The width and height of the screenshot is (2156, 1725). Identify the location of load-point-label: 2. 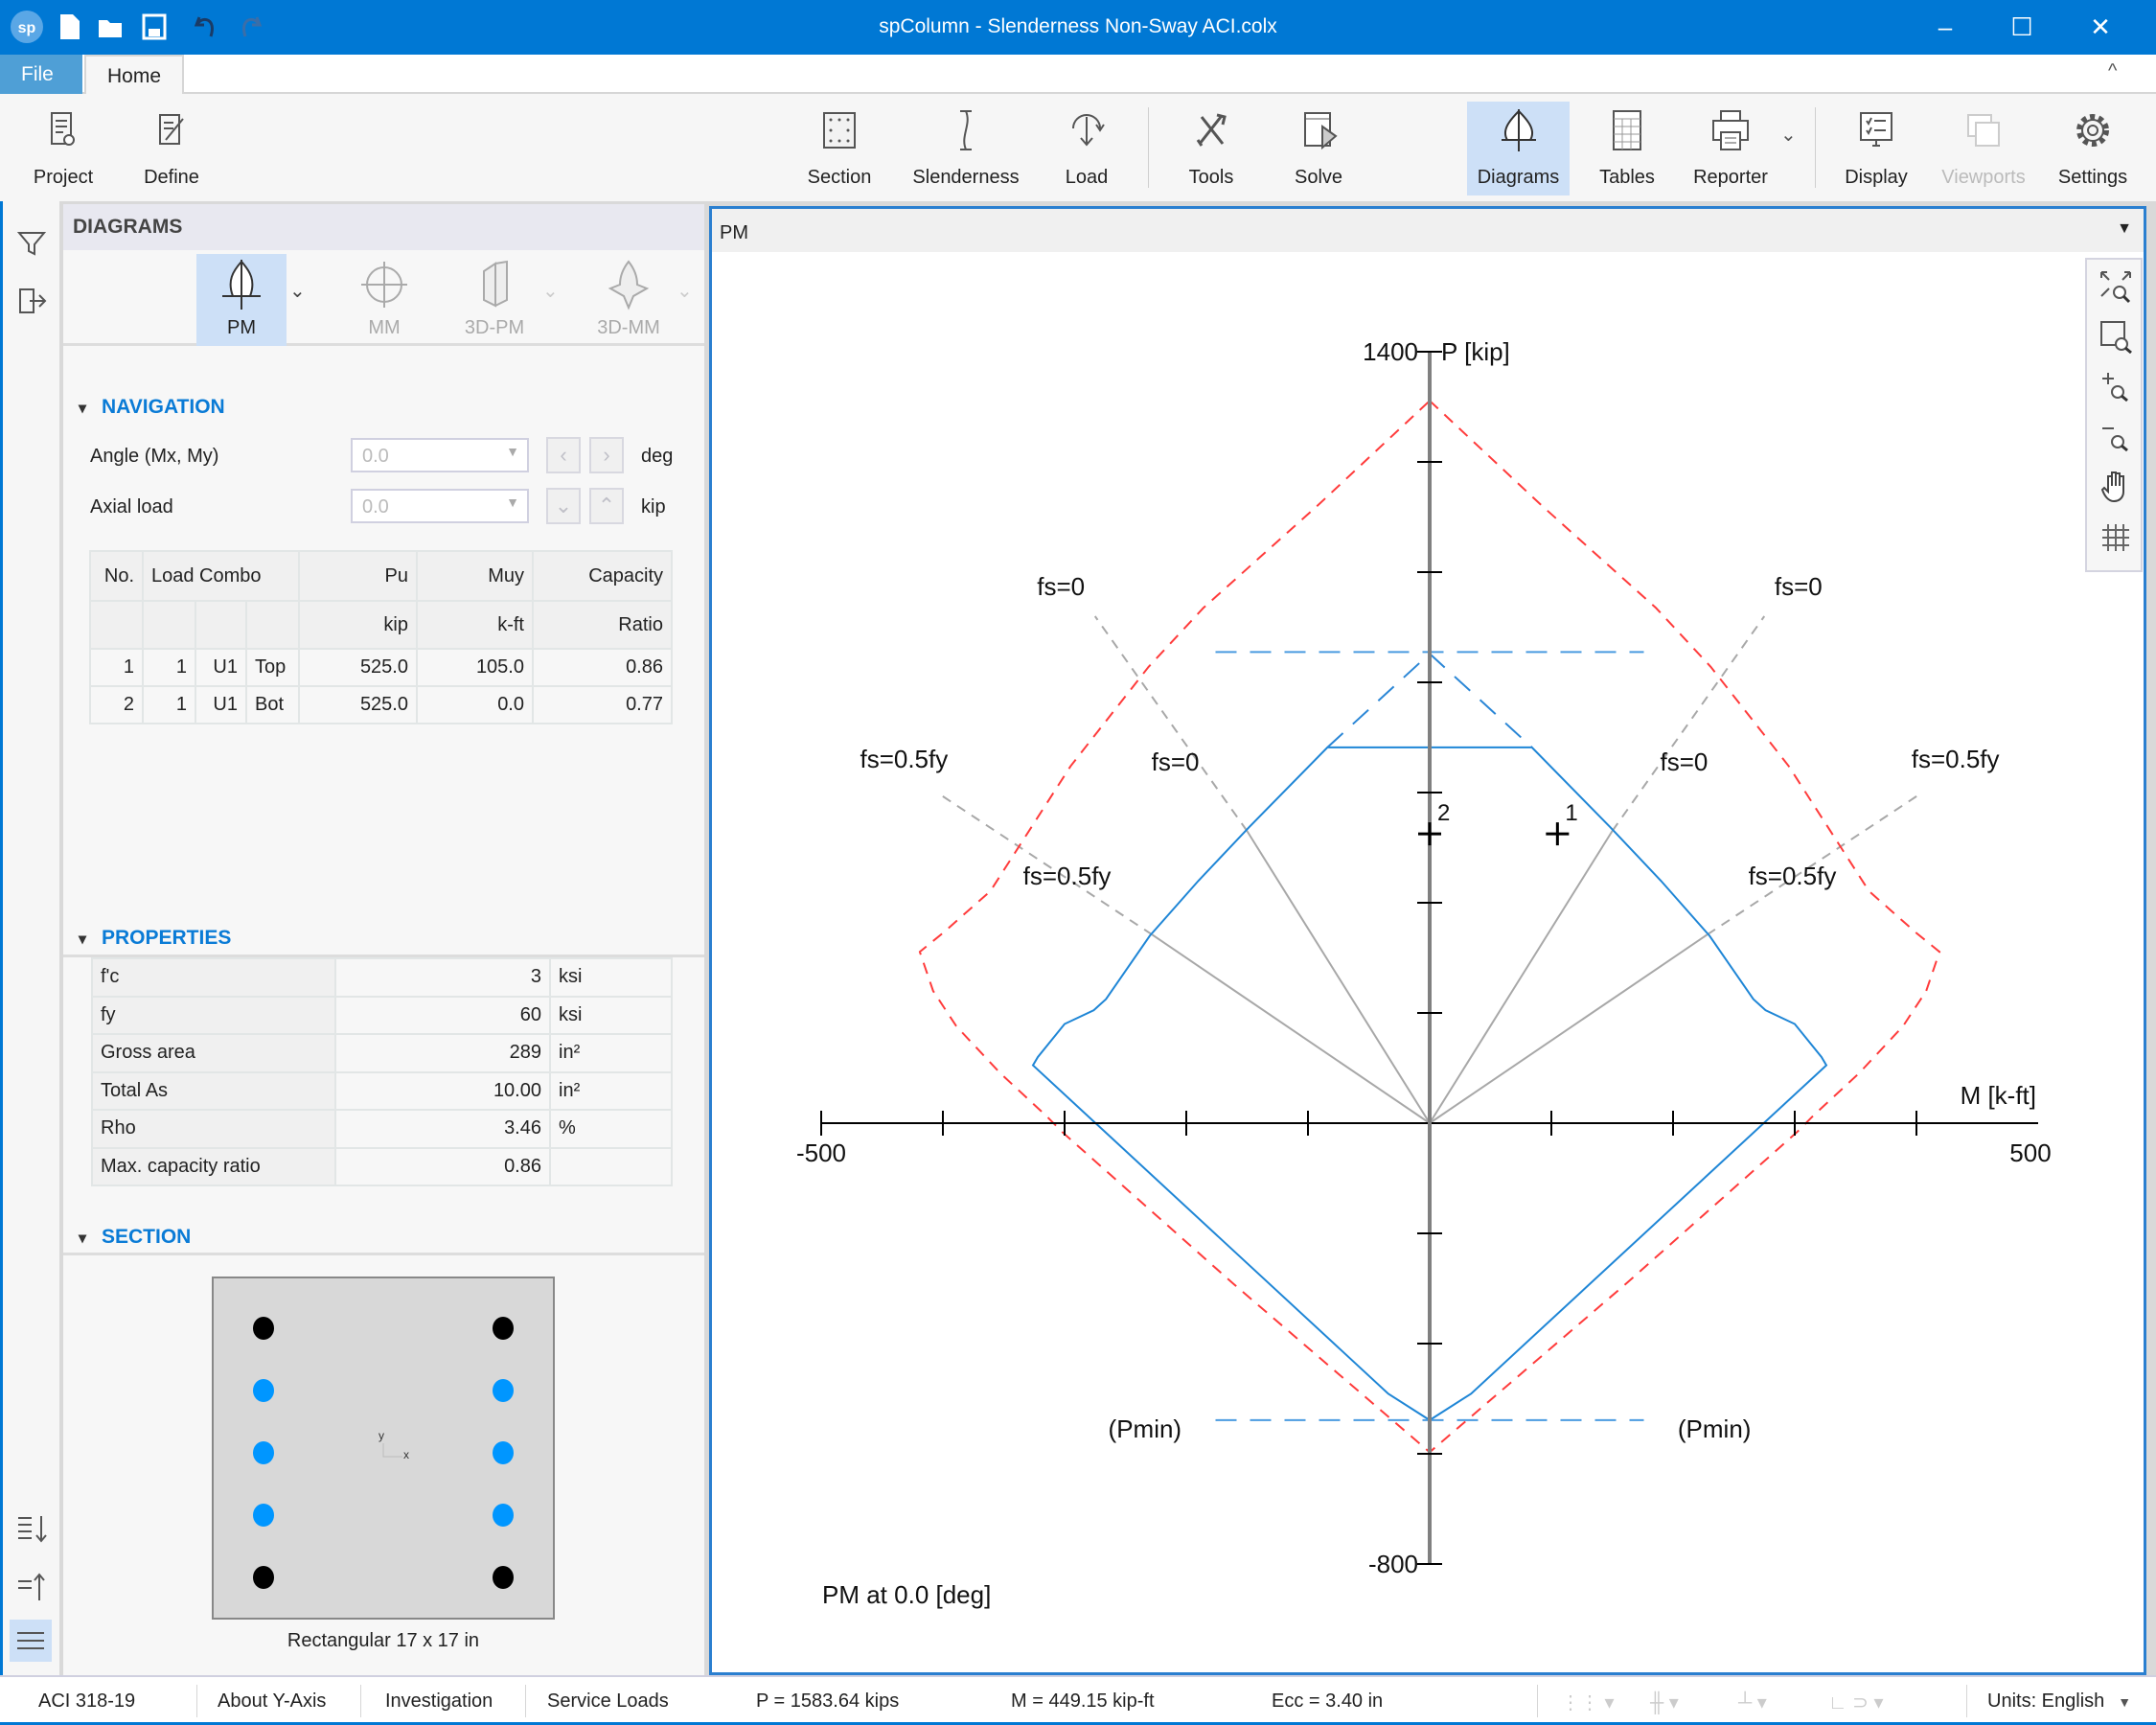
(1443, 813).